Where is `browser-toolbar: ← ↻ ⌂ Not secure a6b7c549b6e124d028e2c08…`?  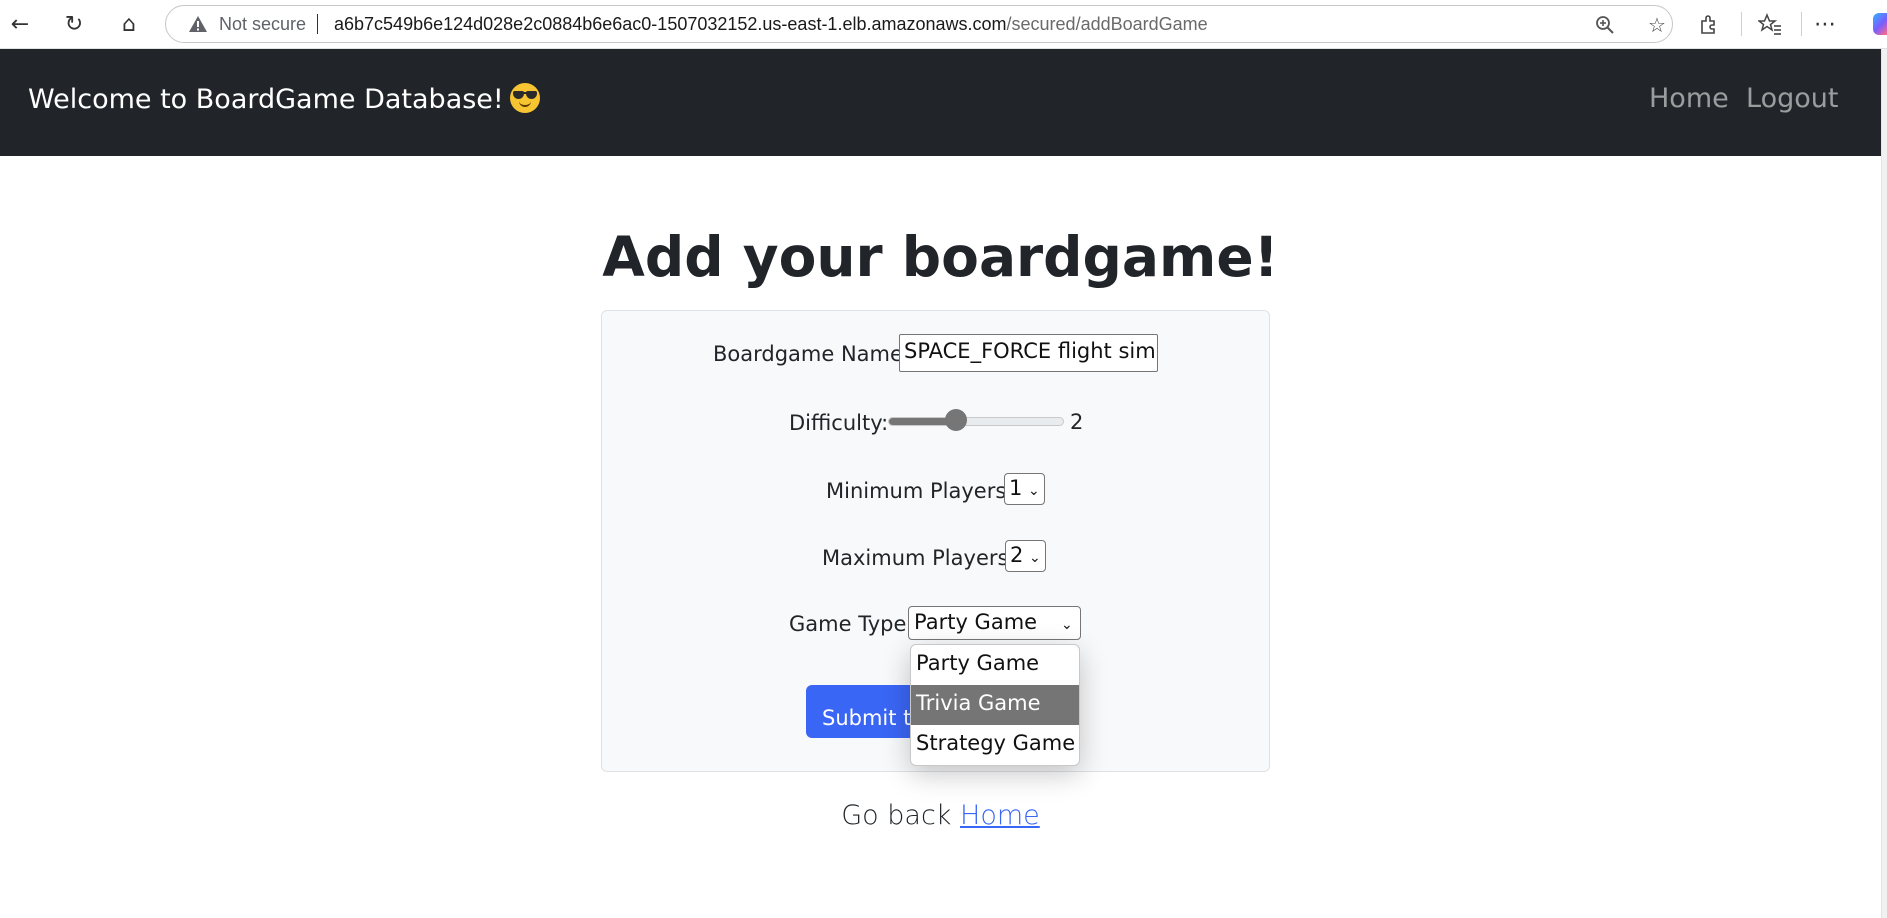 browser-toolbar: ← ↻ ⌂ Not secure a6b7c549b6e124d028e2c08… is located at coordinates (943, 24).